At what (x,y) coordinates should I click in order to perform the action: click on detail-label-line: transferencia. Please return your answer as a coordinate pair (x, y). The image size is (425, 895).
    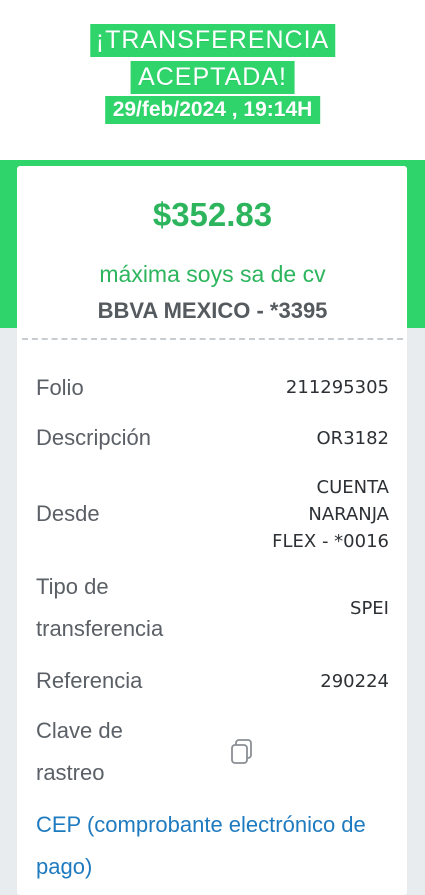
    Looking at the image, I should click on (100, 628).